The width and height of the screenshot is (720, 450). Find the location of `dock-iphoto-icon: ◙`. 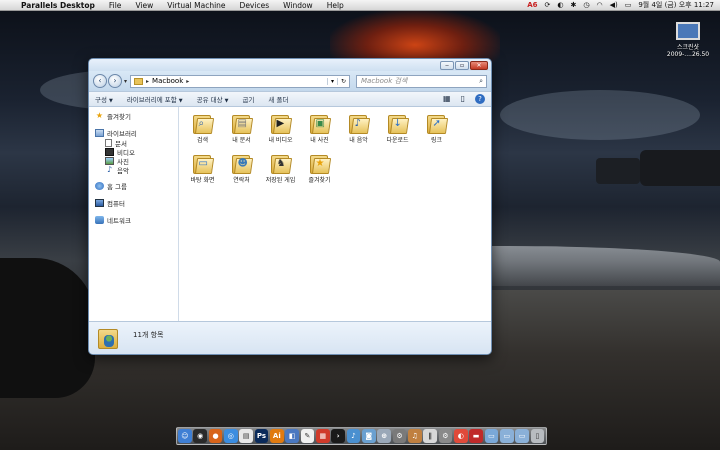

dock-iphoto-icon: ◙ is located at coordinates (368, 436).